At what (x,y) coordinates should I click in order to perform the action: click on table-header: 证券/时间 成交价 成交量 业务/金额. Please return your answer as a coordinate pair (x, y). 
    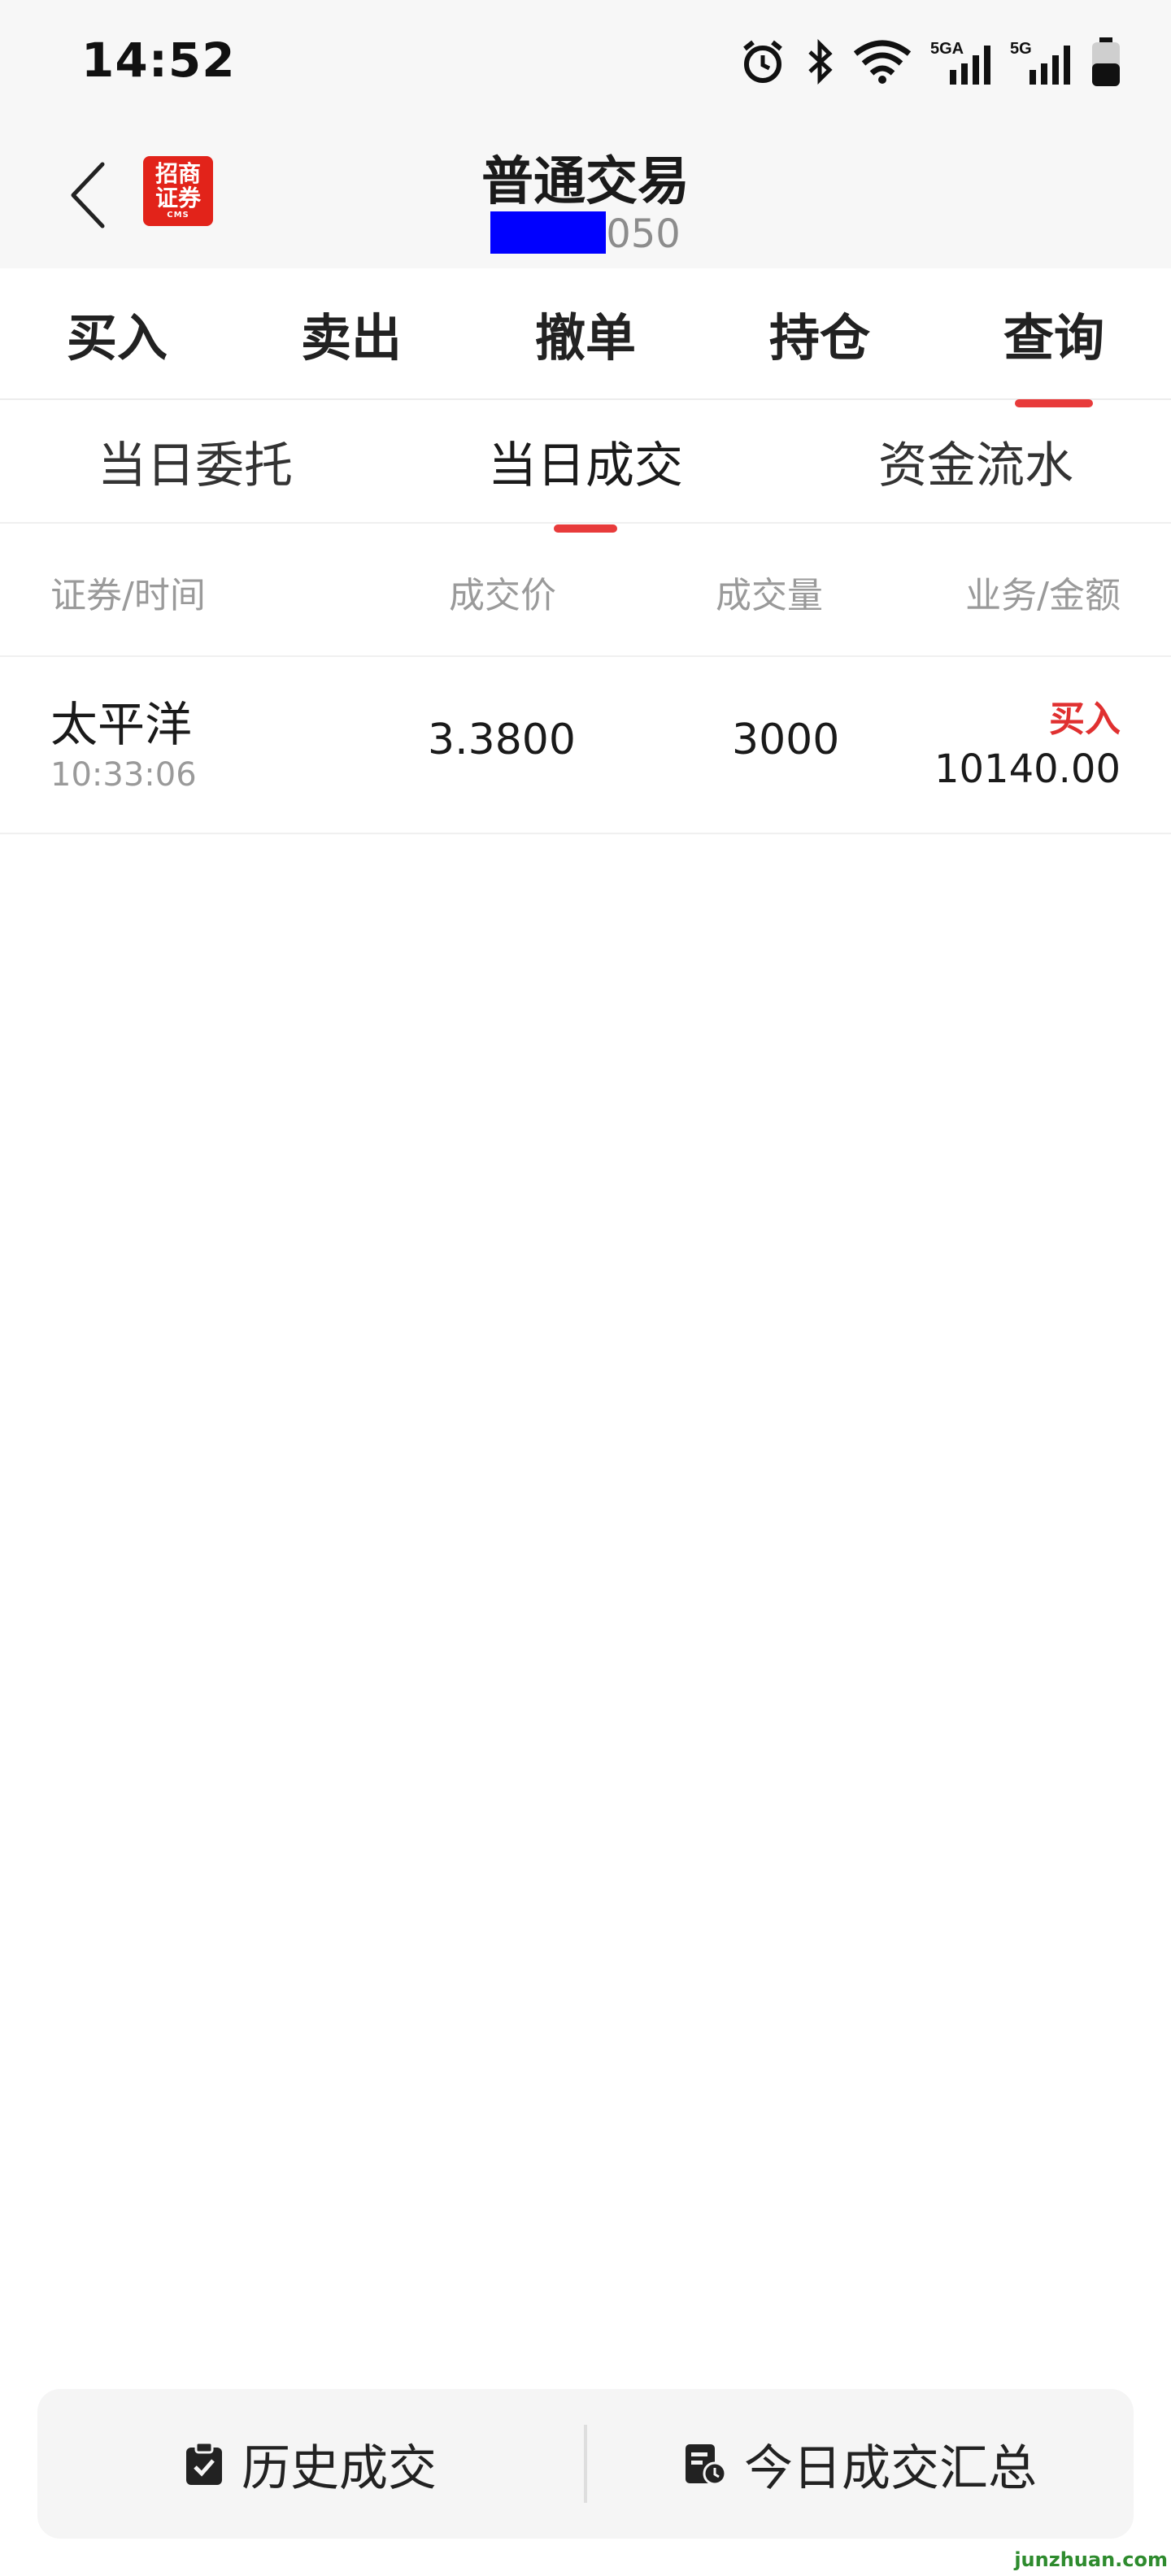
    Looking at the image, I should click on (585, 590).